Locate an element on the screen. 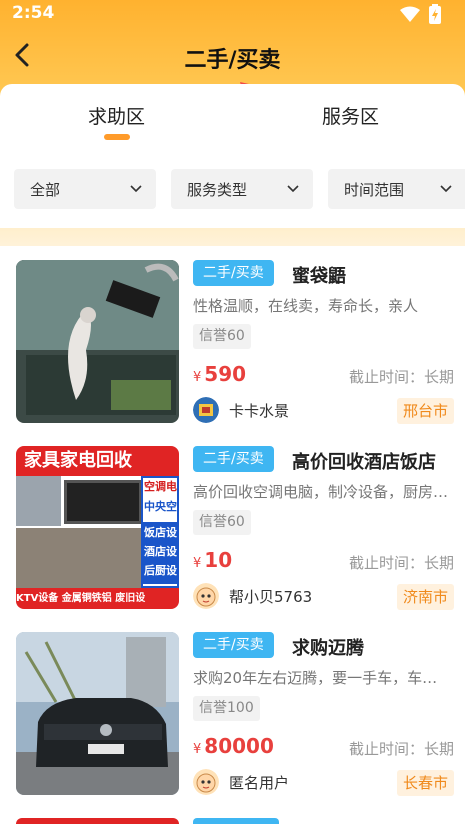 The image size is (465, 824). filter-time-range-label: 时间范围 is located at coordinates (374, 190).